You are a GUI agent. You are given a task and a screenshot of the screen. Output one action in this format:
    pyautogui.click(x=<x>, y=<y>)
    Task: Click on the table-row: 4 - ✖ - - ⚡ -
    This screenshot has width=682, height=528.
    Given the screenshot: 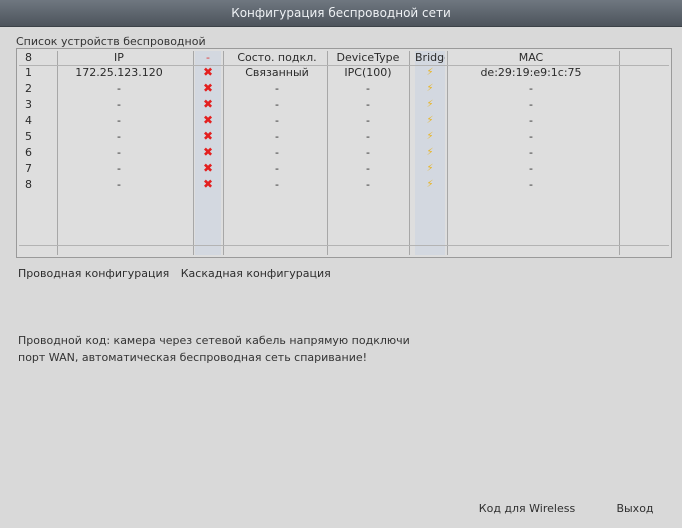 What is the action you would take?
    pyautogui.click(x=344, y=120)
    